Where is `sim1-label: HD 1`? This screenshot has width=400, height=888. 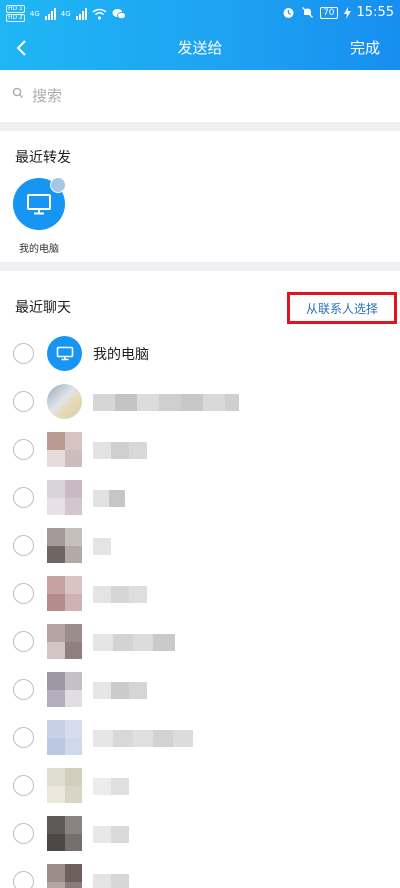
sim1-label: HD 1 is located at coordinates (15, 9).